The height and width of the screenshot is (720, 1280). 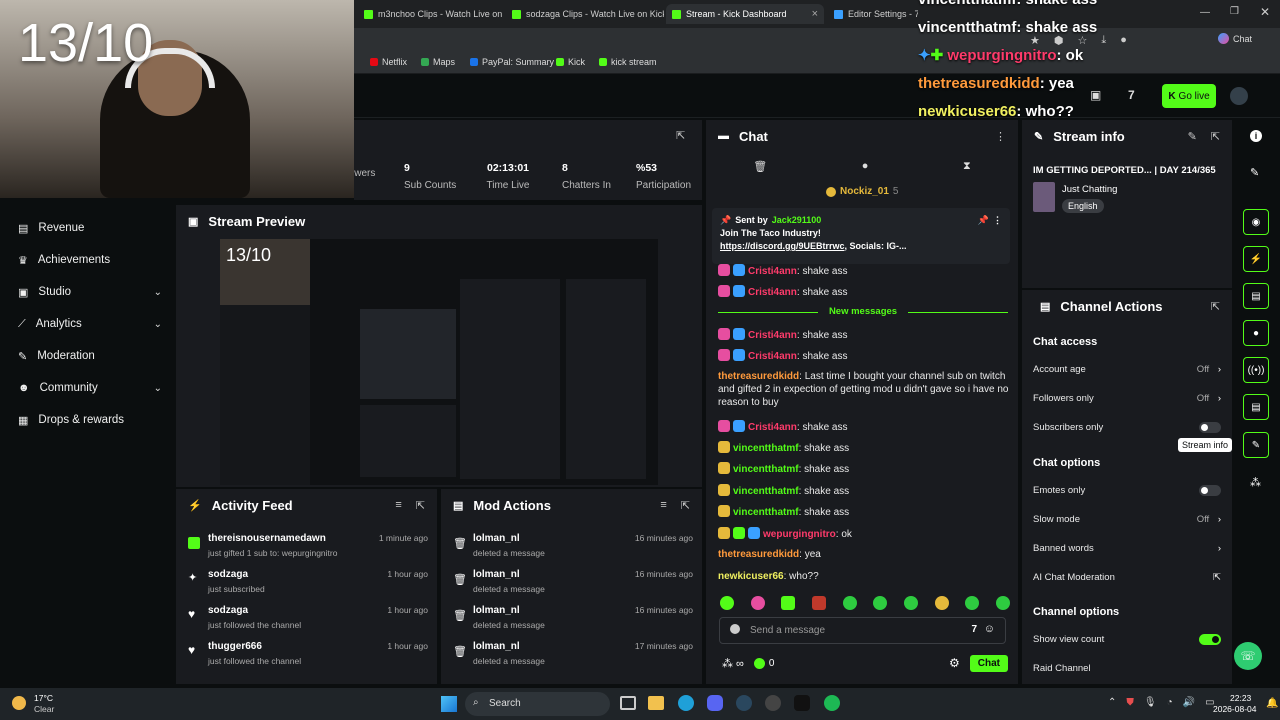 What do you see at coordinates (832, 703) in the screenshot?
I see `spotify-icon` at bounding box center [832, 703].